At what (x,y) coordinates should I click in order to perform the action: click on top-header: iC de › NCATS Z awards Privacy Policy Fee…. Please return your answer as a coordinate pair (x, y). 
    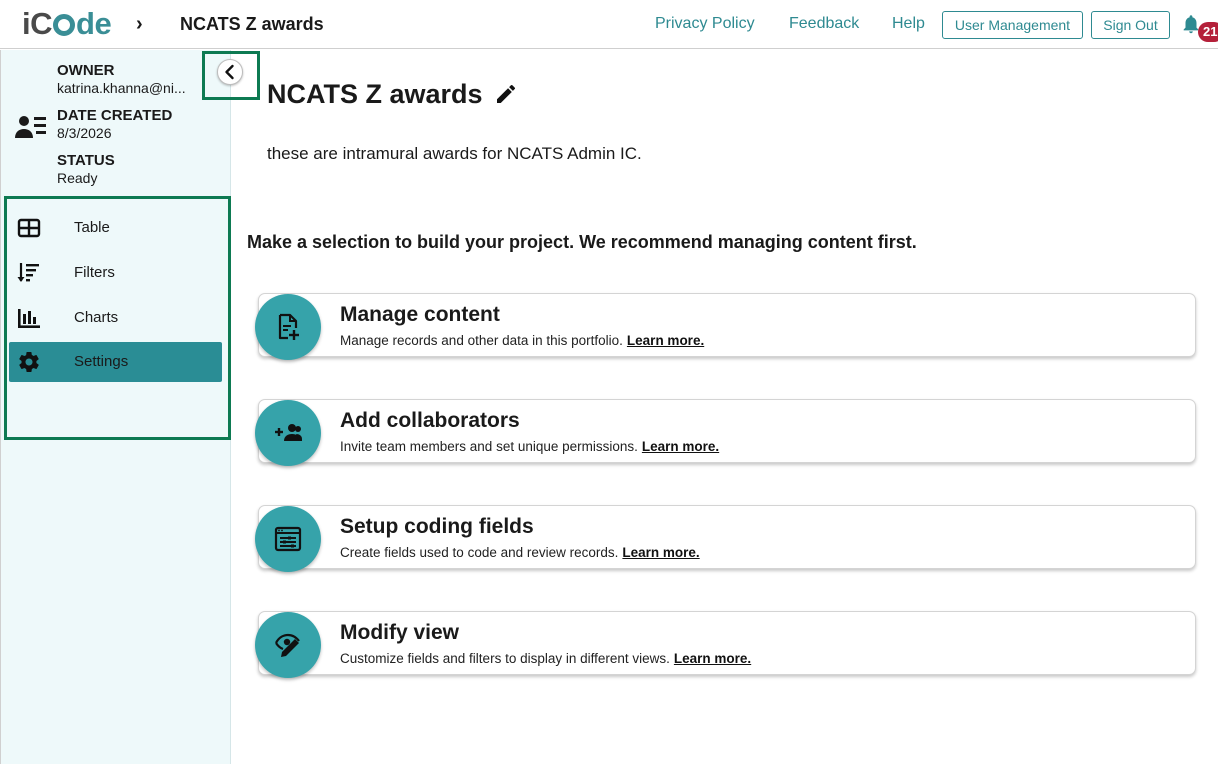
    Looking at the image, I should click on (609, 24).